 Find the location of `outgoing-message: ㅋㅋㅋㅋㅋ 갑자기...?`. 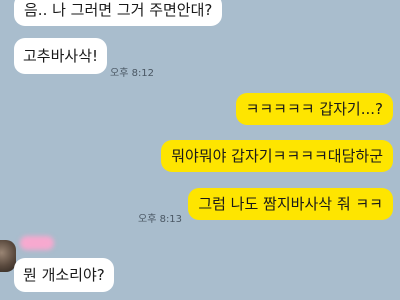

outgoing-message: ㅋㅋㅋㅋㅋ 갑자기...? is located at coordinates (314, 109).